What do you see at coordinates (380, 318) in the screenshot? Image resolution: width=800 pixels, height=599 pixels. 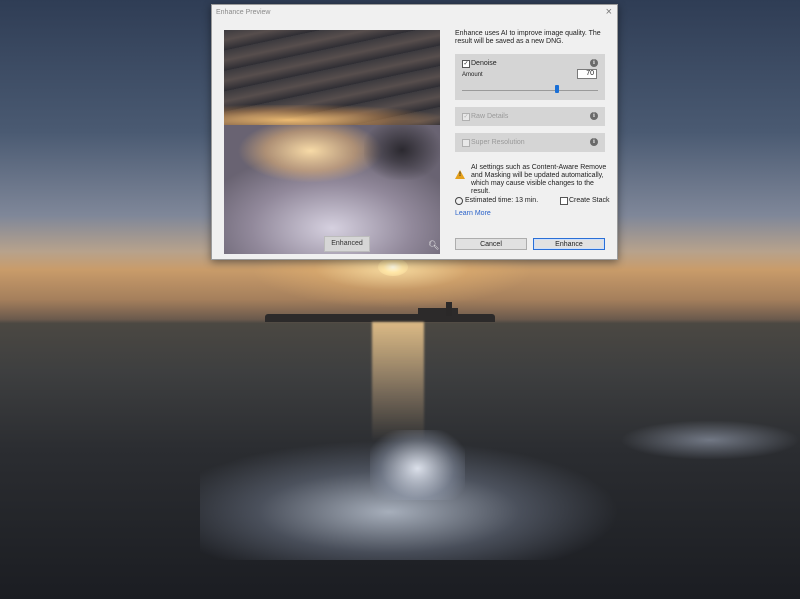 I see `island-silhouette` at bounding box center [380, 318].